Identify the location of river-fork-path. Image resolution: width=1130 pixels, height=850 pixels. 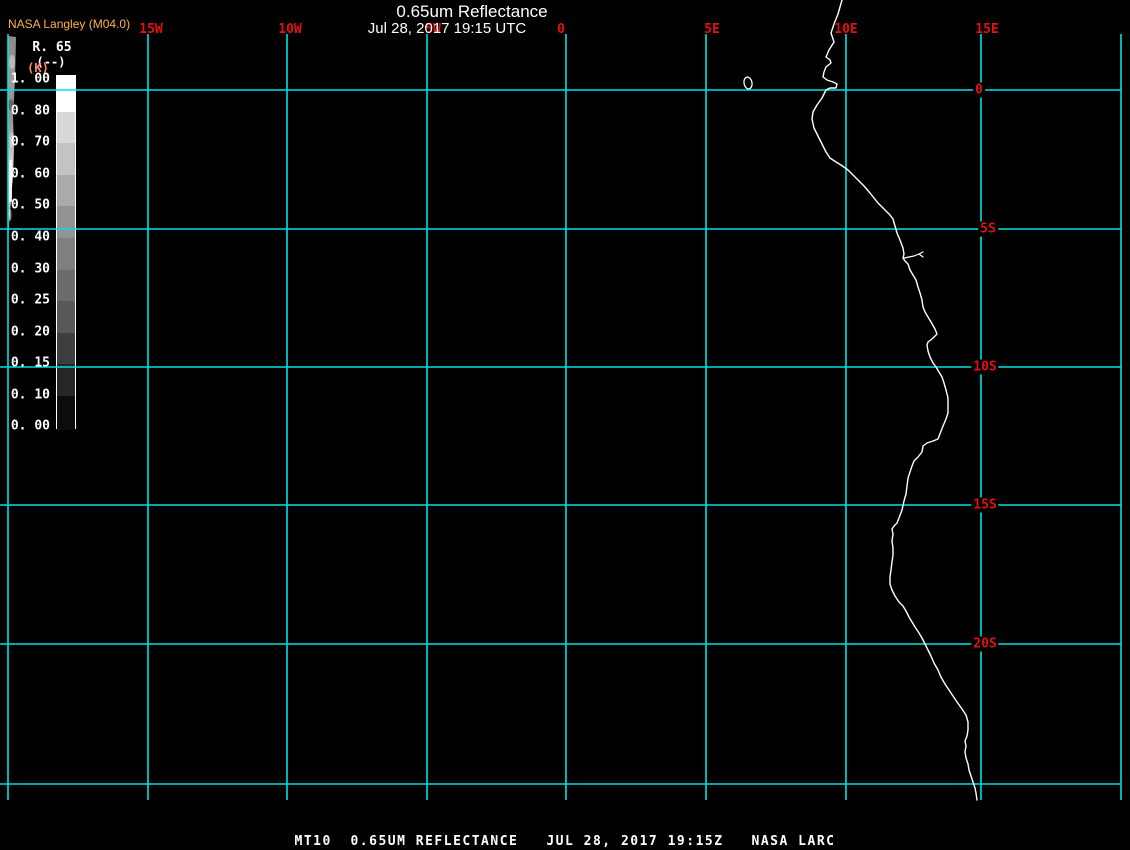
(921, 255).